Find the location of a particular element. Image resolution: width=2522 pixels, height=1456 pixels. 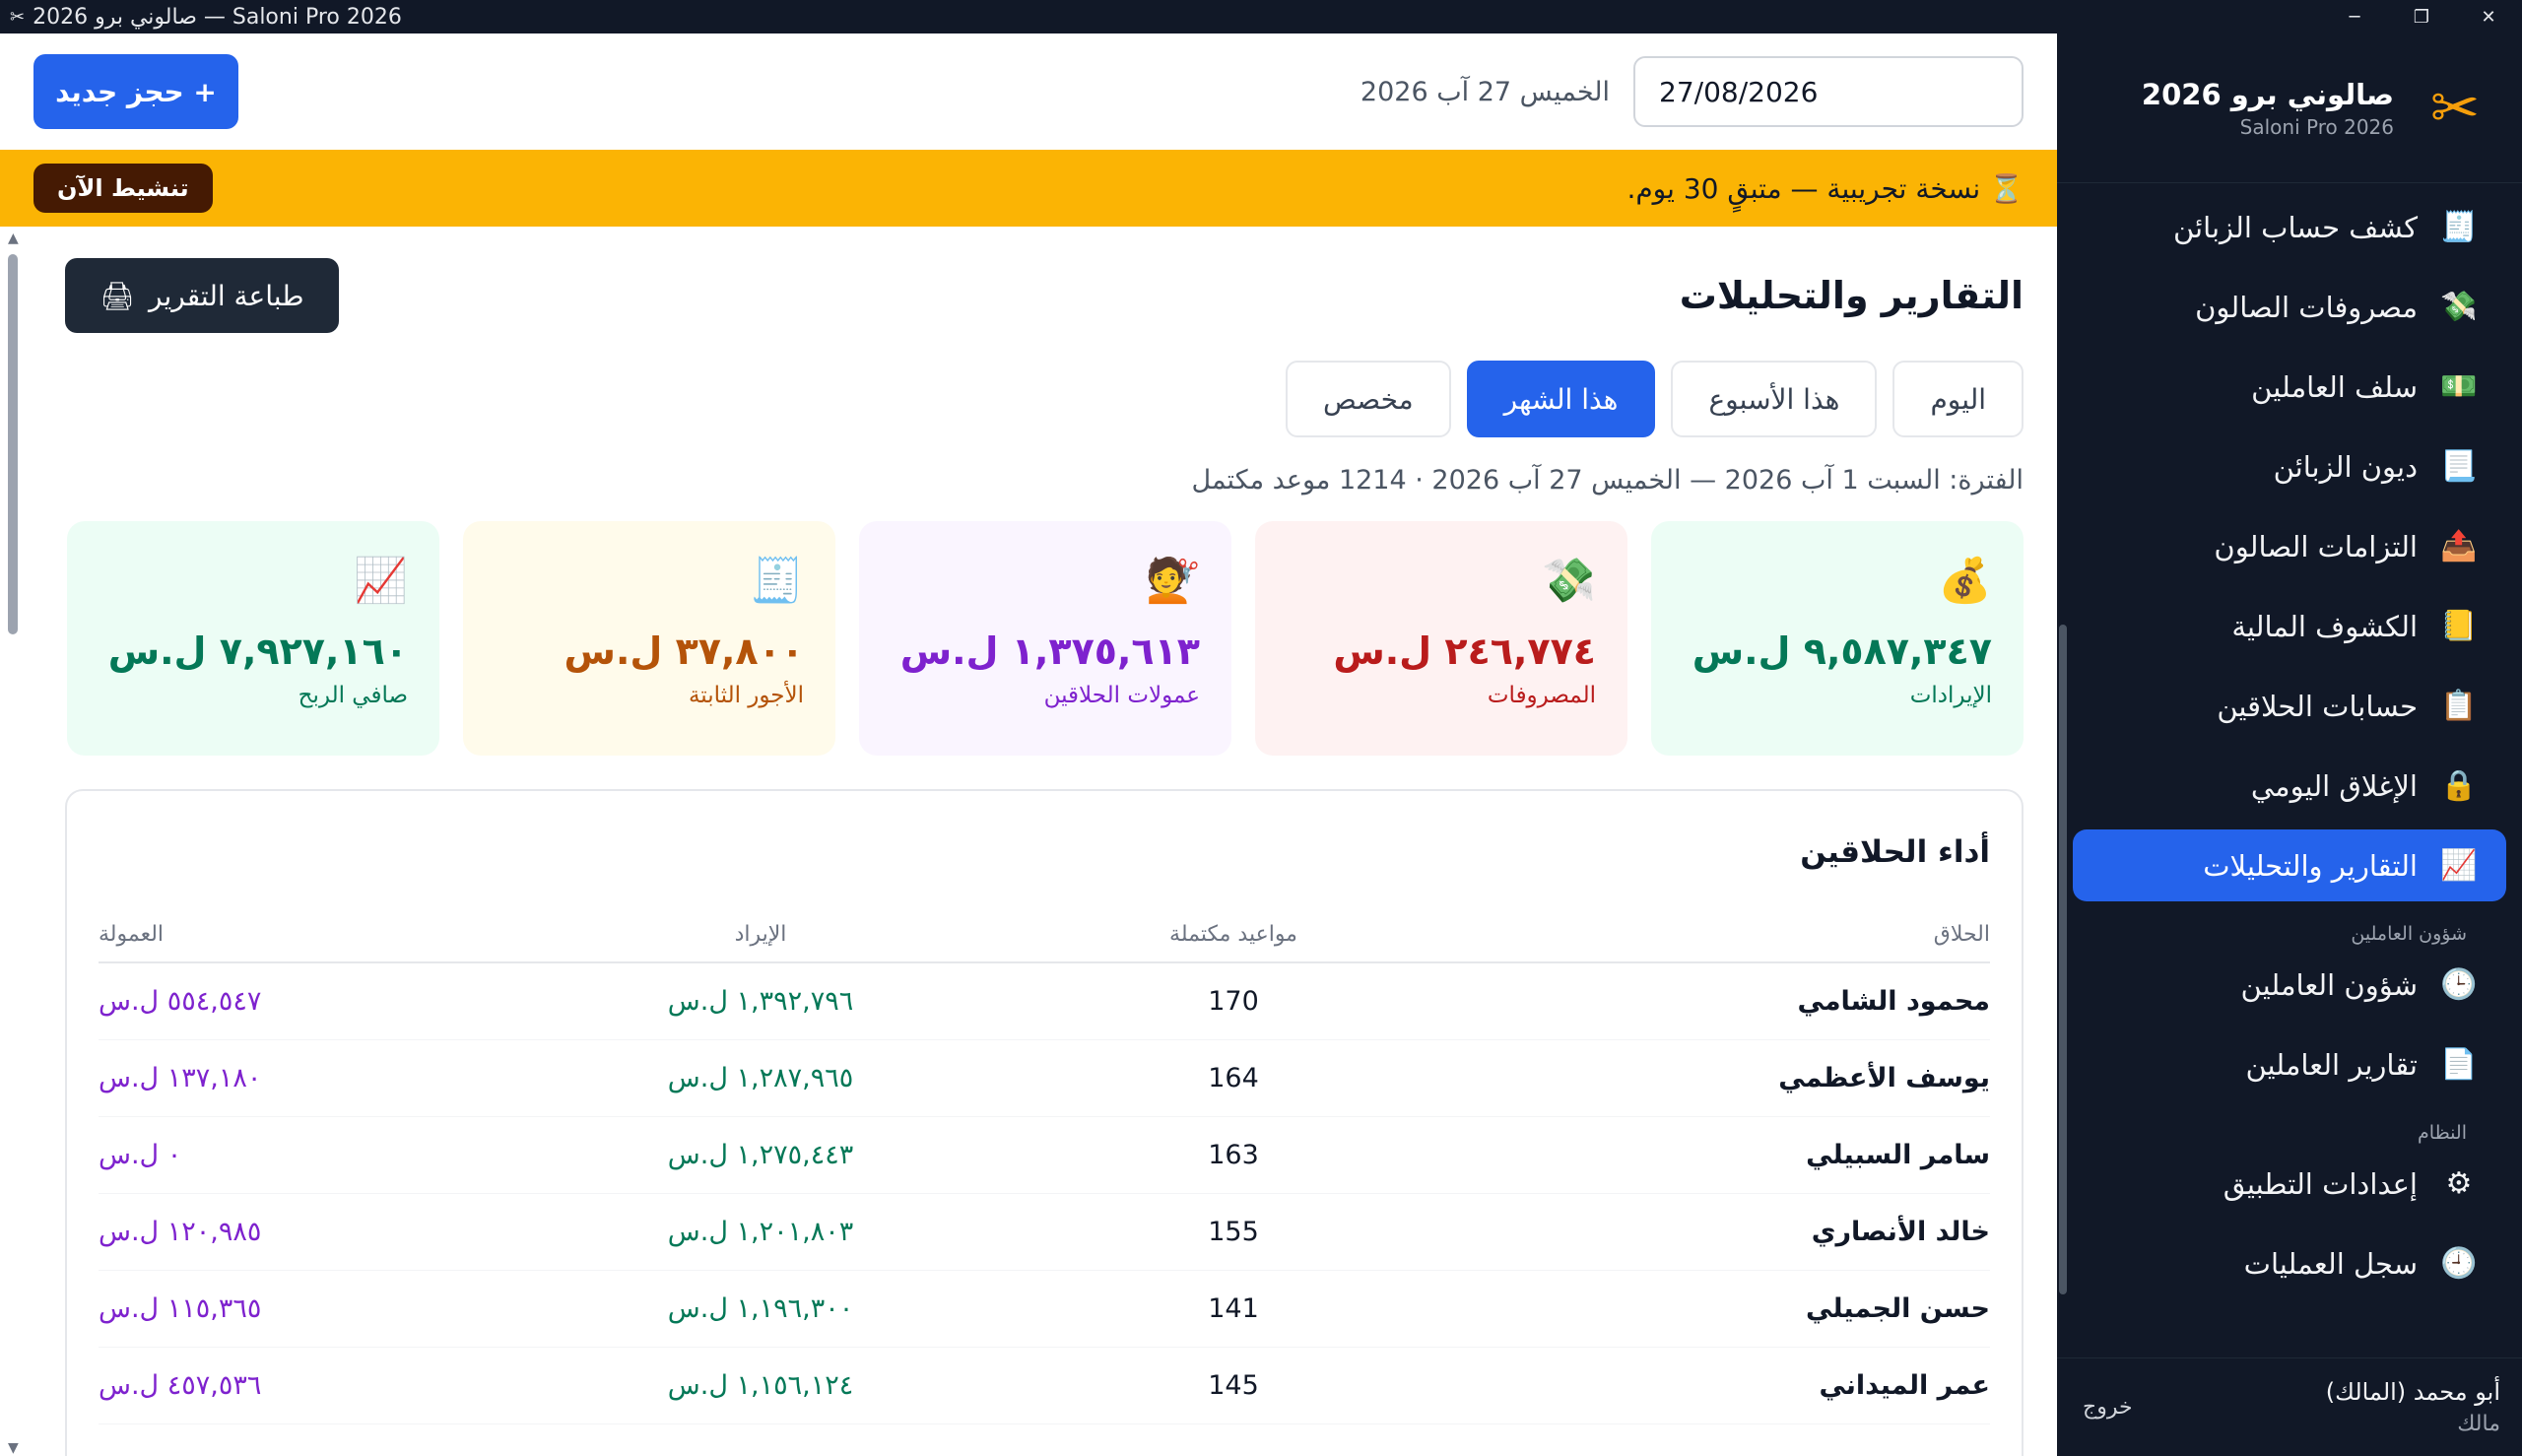

sidebar-section-staff: شؤون العاملين is located at coordinates (2409, 934).